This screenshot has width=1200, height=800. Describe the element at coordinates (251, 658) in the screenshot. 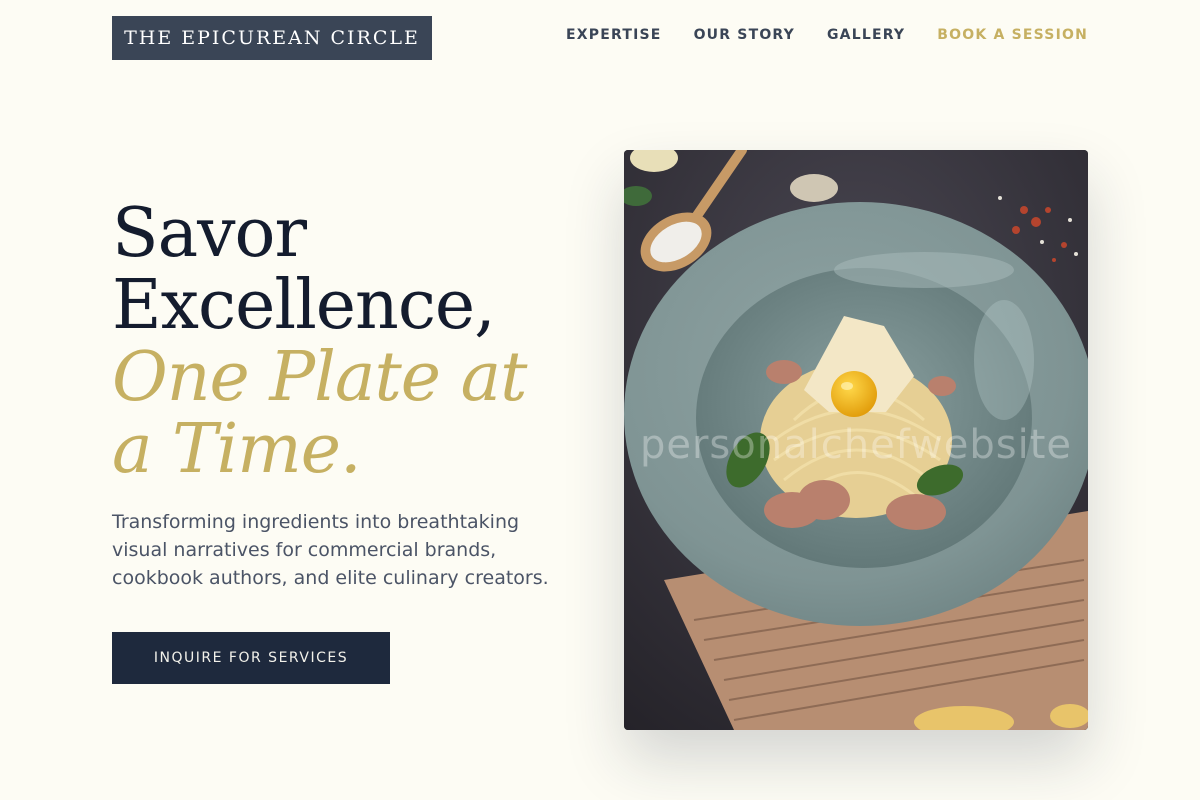

I see `inquire-button: INQUIRE FOR SERVICES` at that location.